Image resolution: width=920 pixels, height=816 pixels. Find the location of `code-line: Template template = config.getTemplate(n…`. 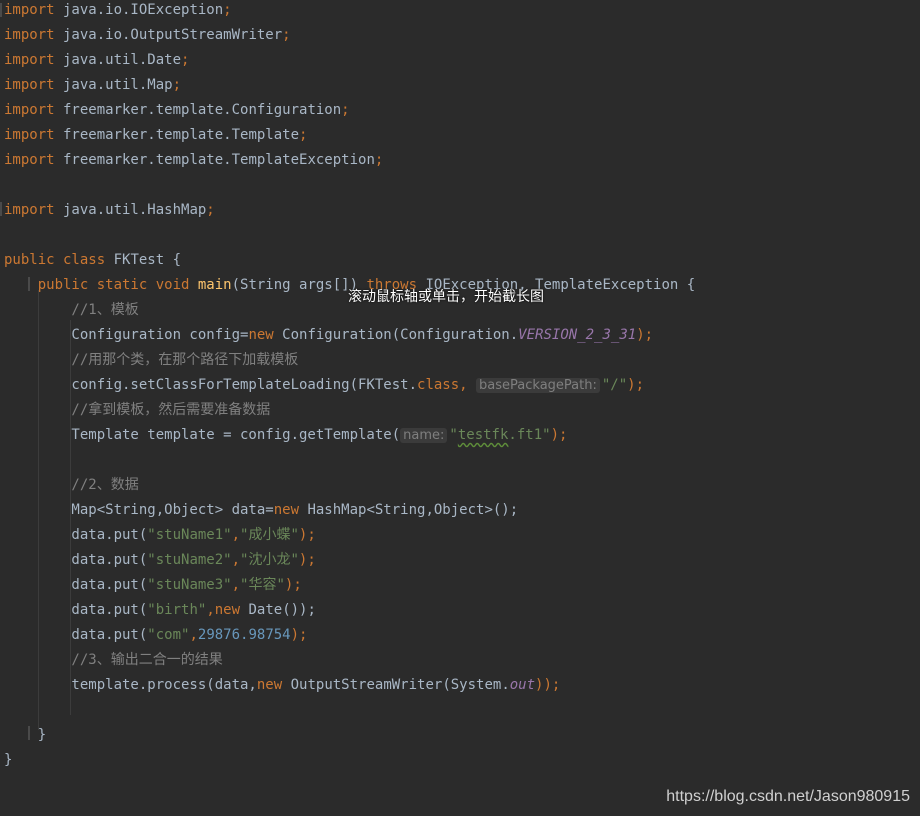

code-line: Template template = config.getTemplate(n… is located at coordinates (285, 437).